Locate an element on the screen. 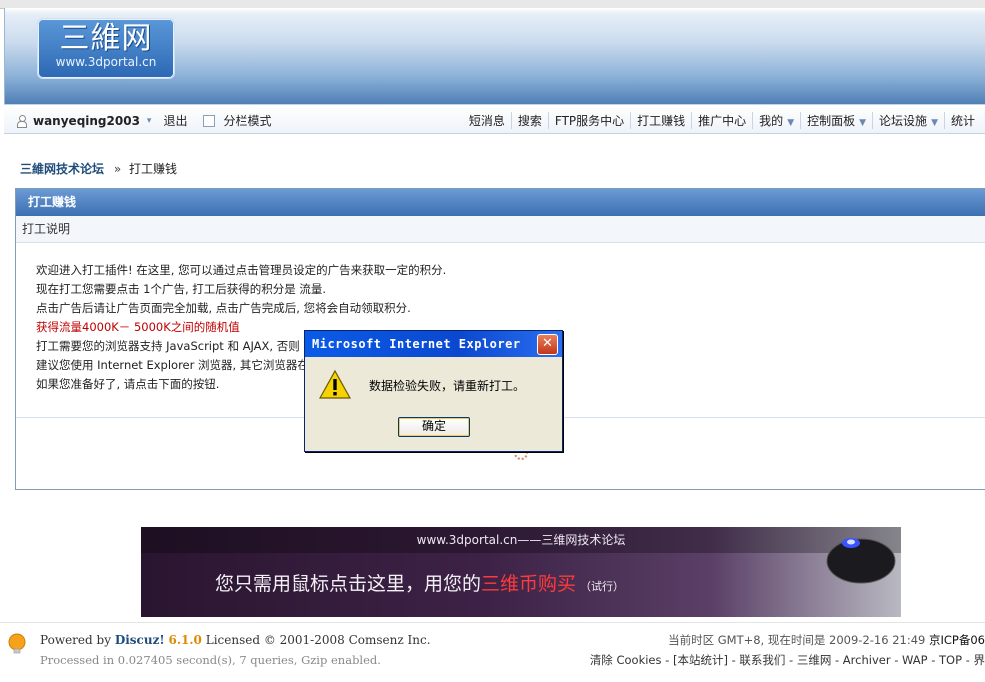  lightbulb-icon is located at coordinates (17, 643).